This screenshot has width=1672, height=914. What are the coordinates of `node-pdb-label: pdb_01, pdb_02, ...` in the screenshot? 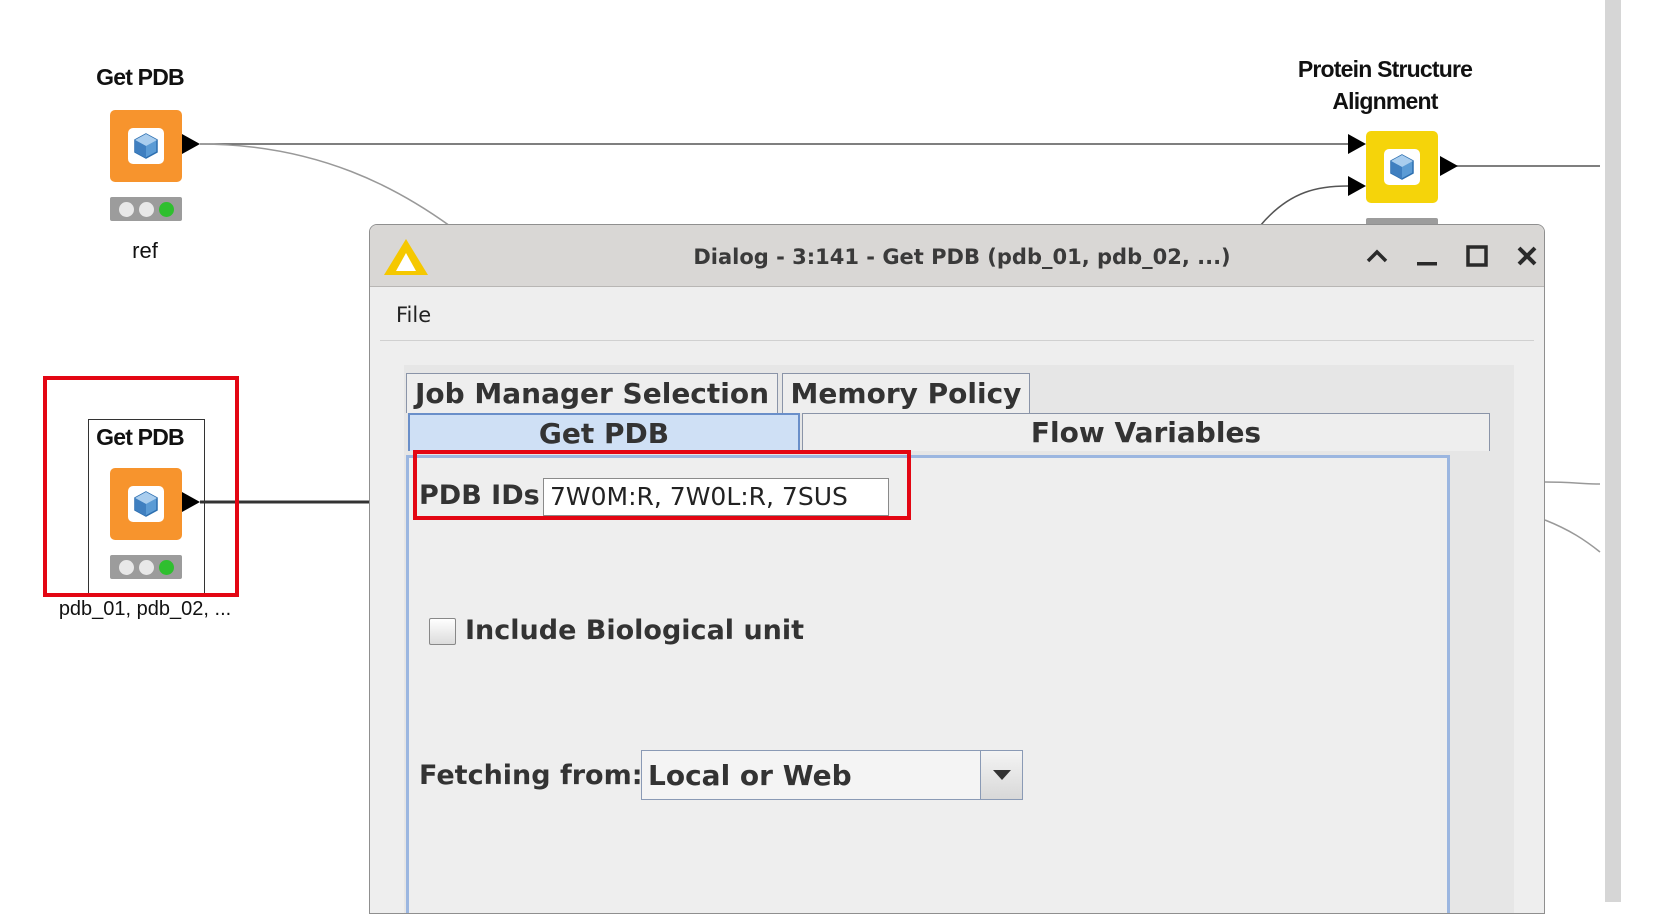 It's located at (145, 609).